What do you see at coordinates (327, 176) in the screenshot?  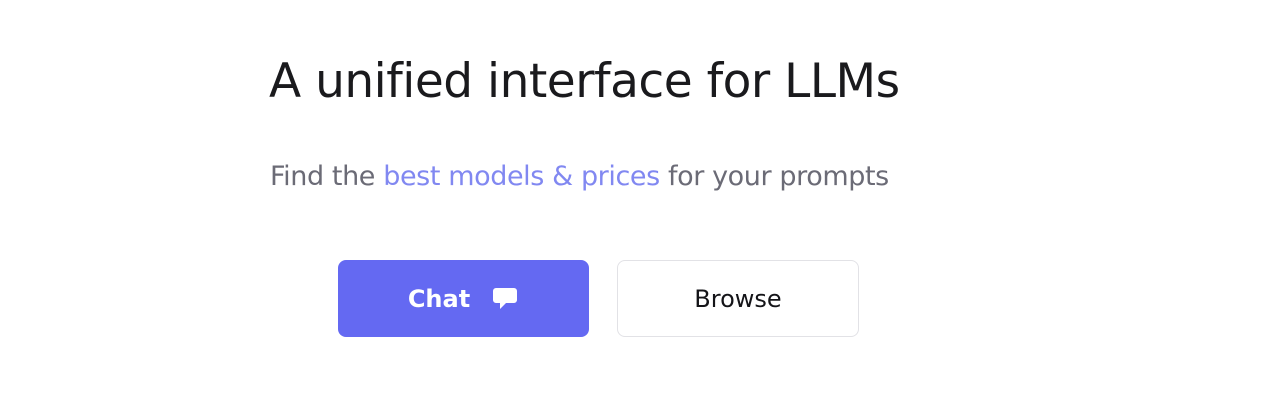 I see `subline-prefix: Find the` at bounding box center [327, 176].